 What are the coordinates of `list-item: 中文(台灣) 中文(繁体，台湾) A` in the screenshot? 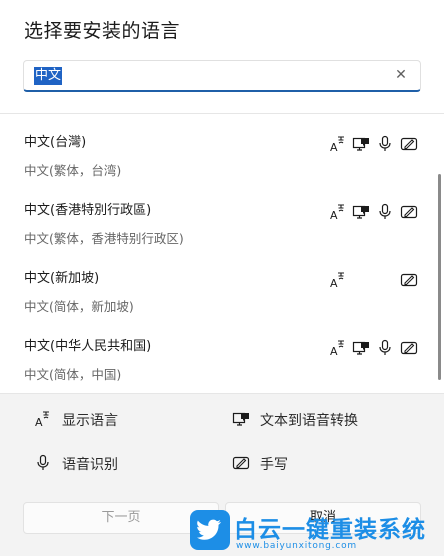 It's located at (220, 148).